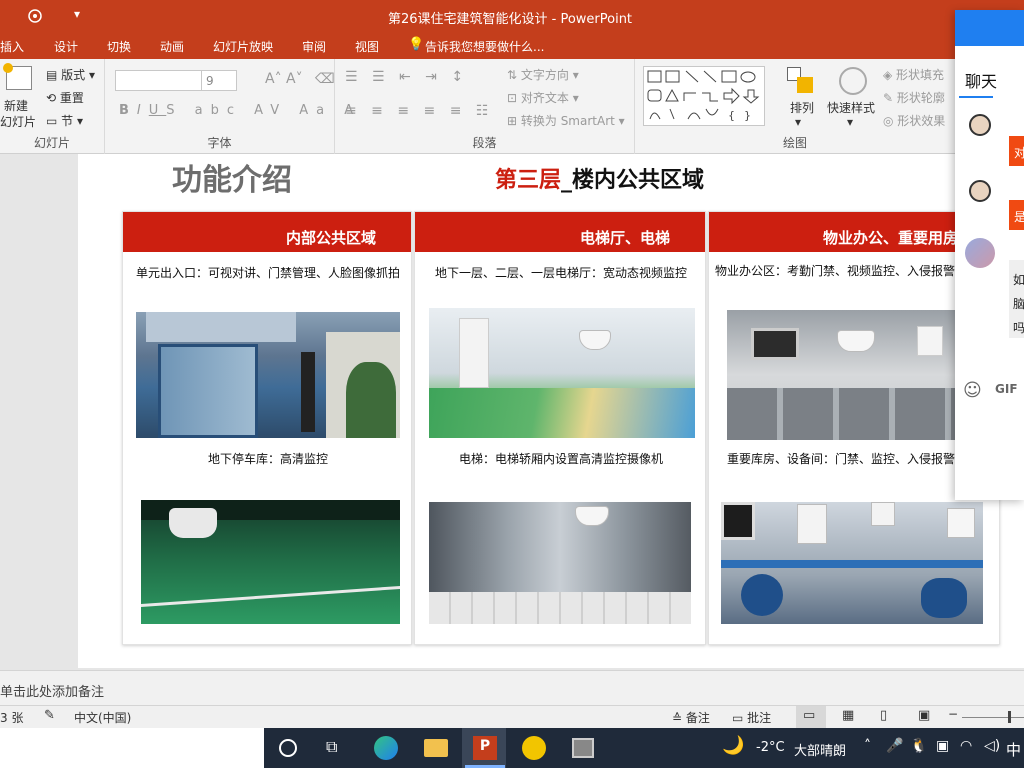 This screenshot has height=768, width=1024. I want to click on slide-sorter-icon: ▦, so click(848, 715).